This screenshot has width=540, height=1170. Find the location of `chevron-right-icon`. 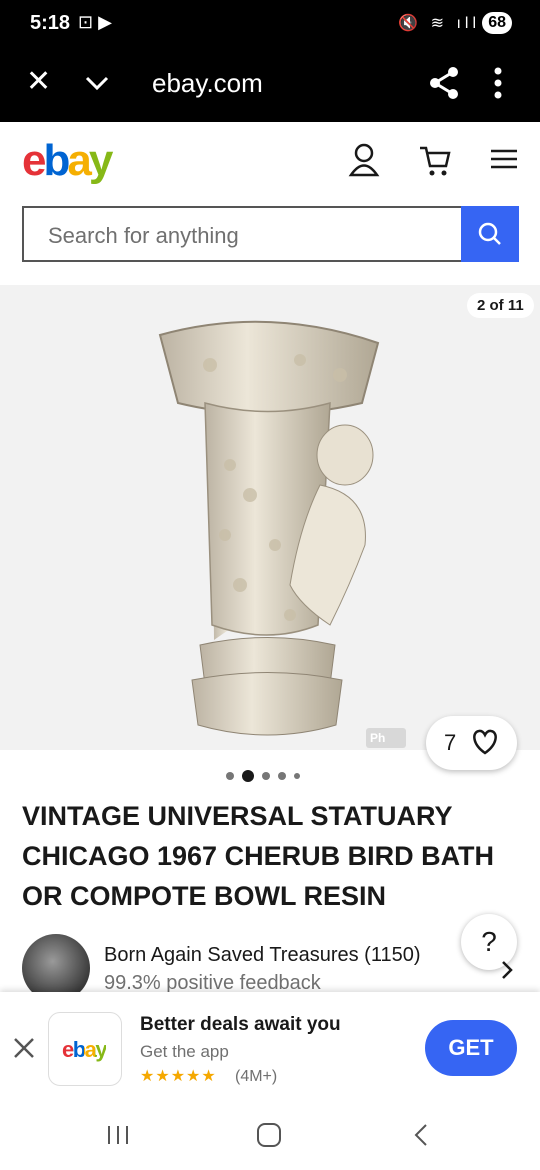

chevron-right-icon is located at coordinates (507, 970).